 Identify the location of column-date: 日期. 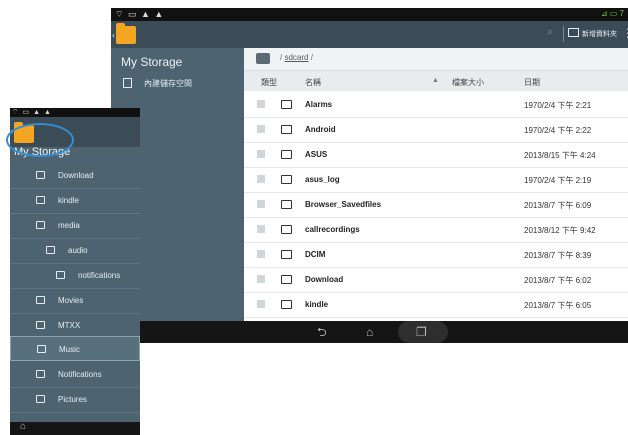
(532, 82).